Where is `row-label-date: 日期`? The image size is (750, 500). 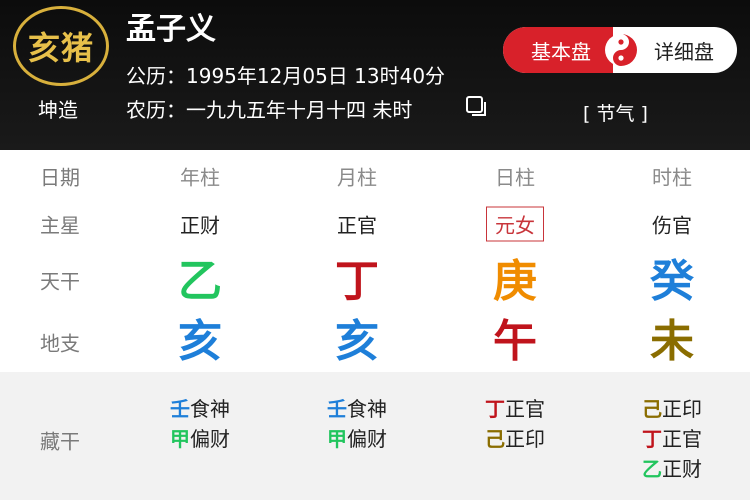
row-label-date: 日期 is located at coordinates (60, 177).